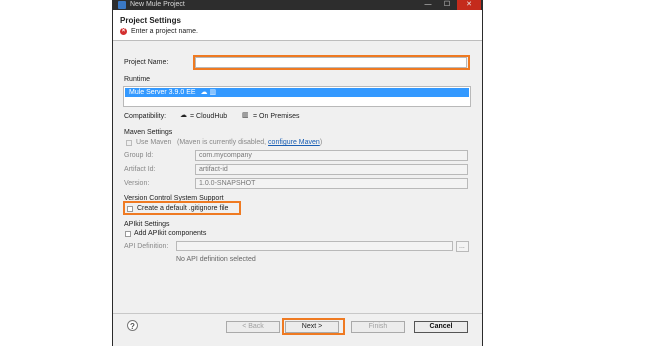 The image size is (672, 349). I want to click on runtime-selected-label: Mule Server 3.9.0 EE, so click(162, 92).